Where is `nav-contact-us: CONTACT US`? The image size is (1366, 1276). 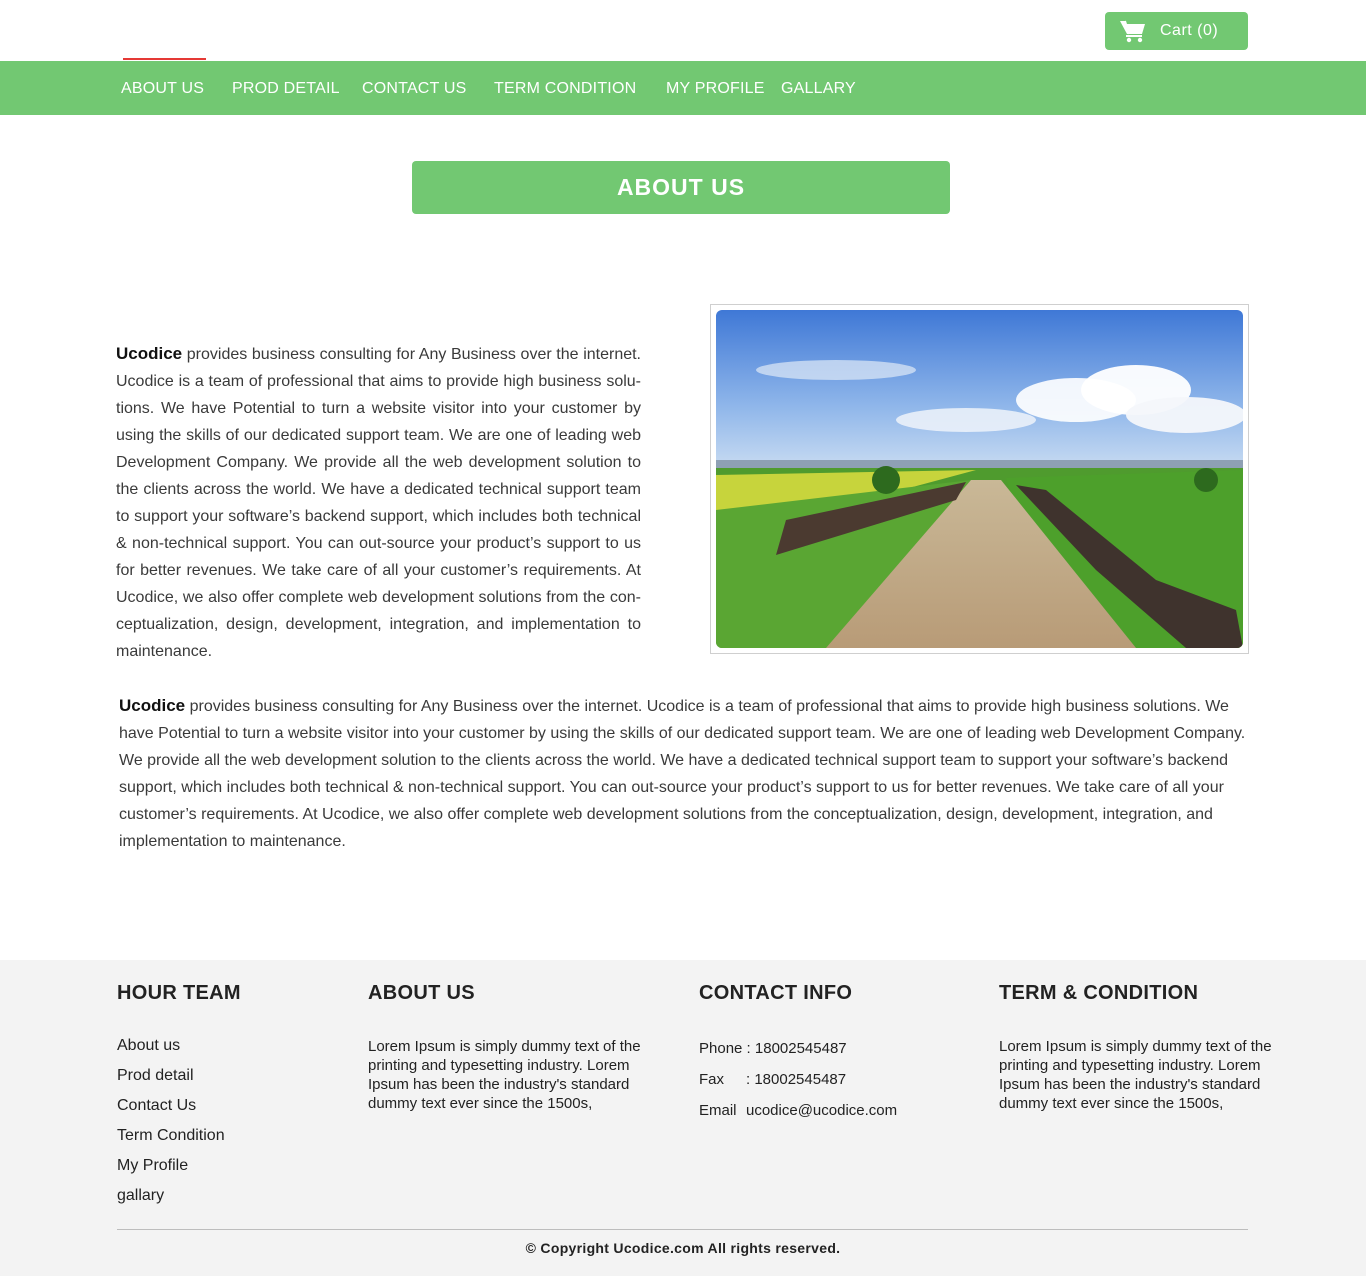
nav-contact-us: CONTACT US is located at coordinates (414, 89).